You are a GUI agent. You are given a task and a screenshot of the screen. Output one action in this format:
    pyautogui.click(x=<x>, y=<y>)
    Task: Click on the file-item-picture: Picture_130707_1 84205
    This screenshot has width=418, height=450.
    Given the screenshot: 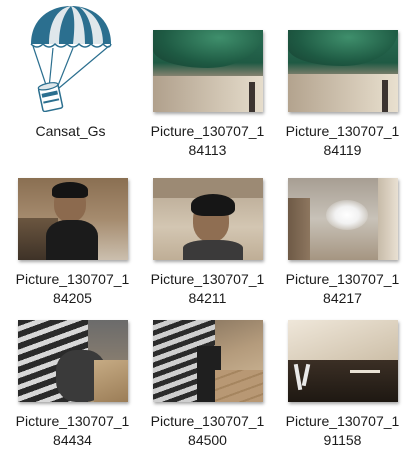 What is the action you would take?
    pyautogui.click(x=72, y=227)
    